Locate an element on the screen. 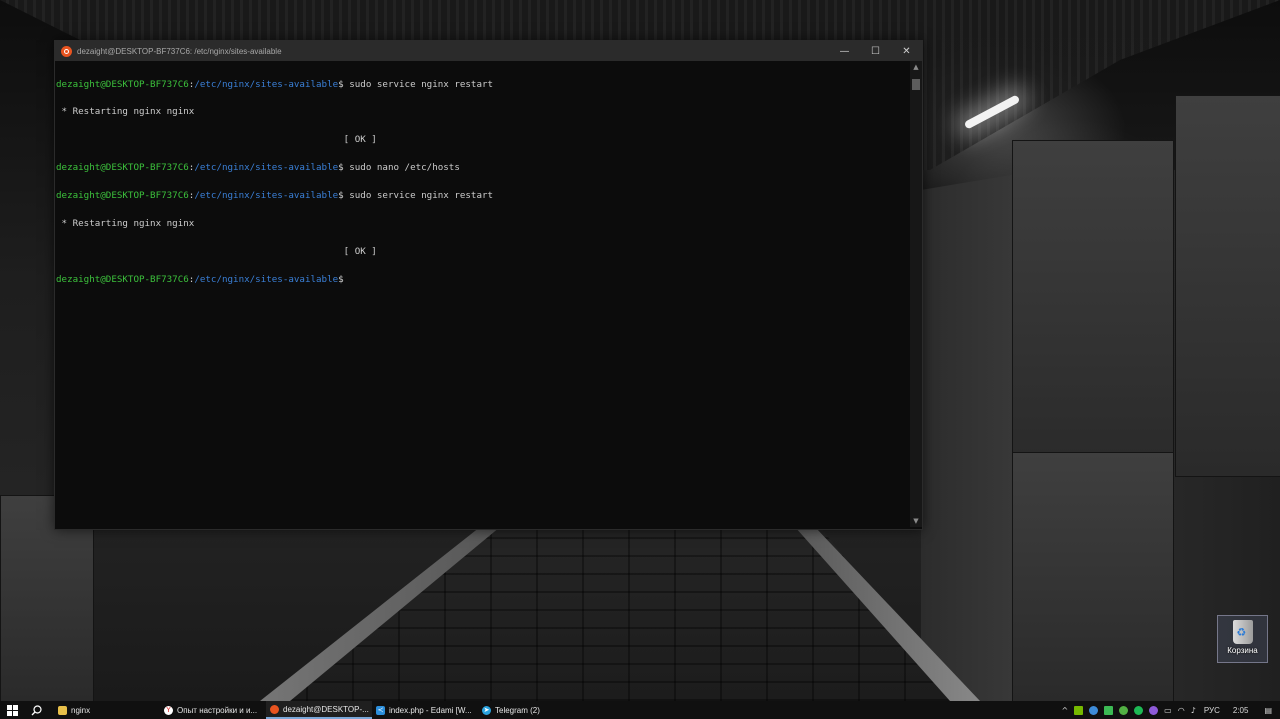 This screenshot has height=719, width=1280. recycle-bin-label: Корзина is located at coordinates (1242, 650).